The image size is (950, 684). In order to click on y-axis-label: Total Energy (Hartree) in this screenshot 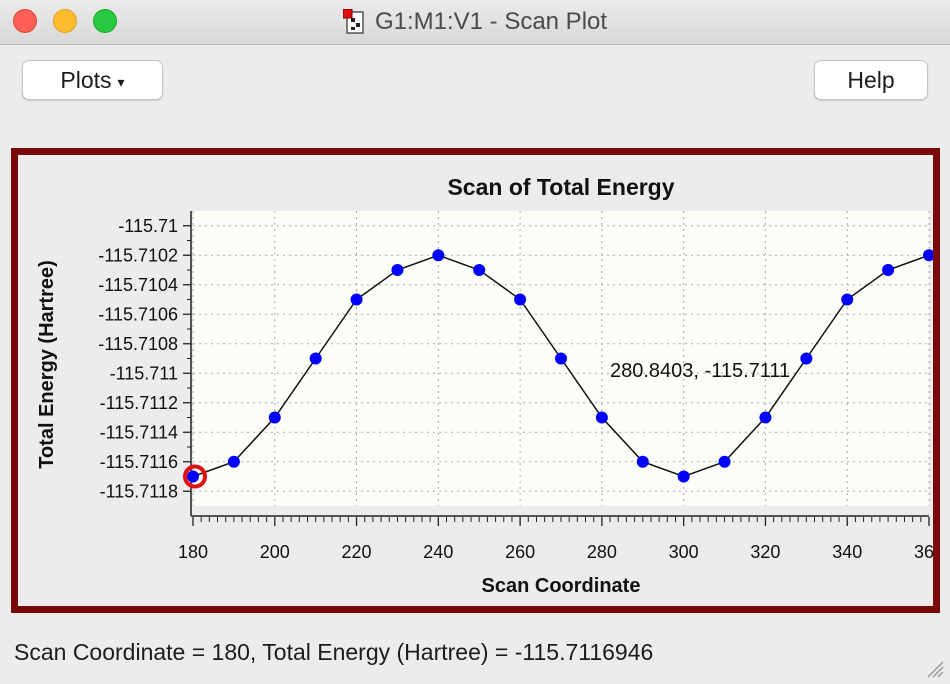, I will do `click(47, 364)`.